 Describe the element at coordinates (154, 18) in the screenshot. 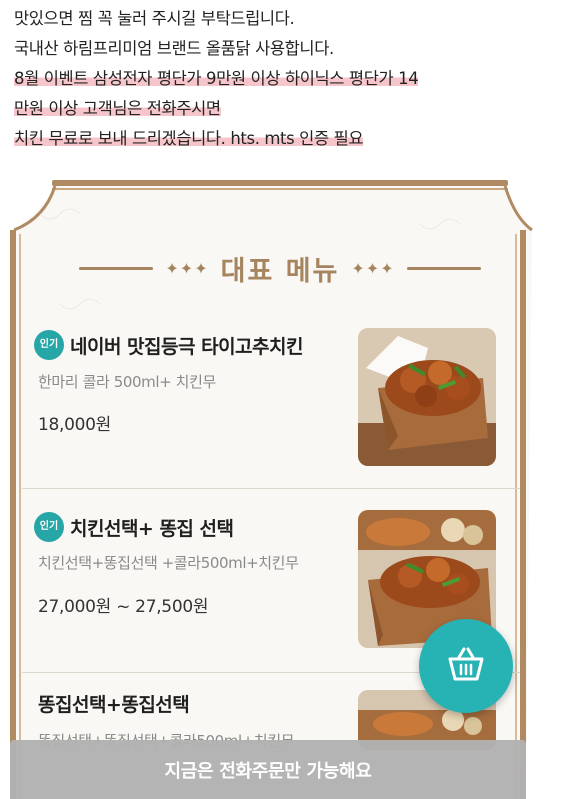

I see `notice-line-1: 맛있으면 찜 꼭 눌러 주시길 부탁드립니다.` at that location.